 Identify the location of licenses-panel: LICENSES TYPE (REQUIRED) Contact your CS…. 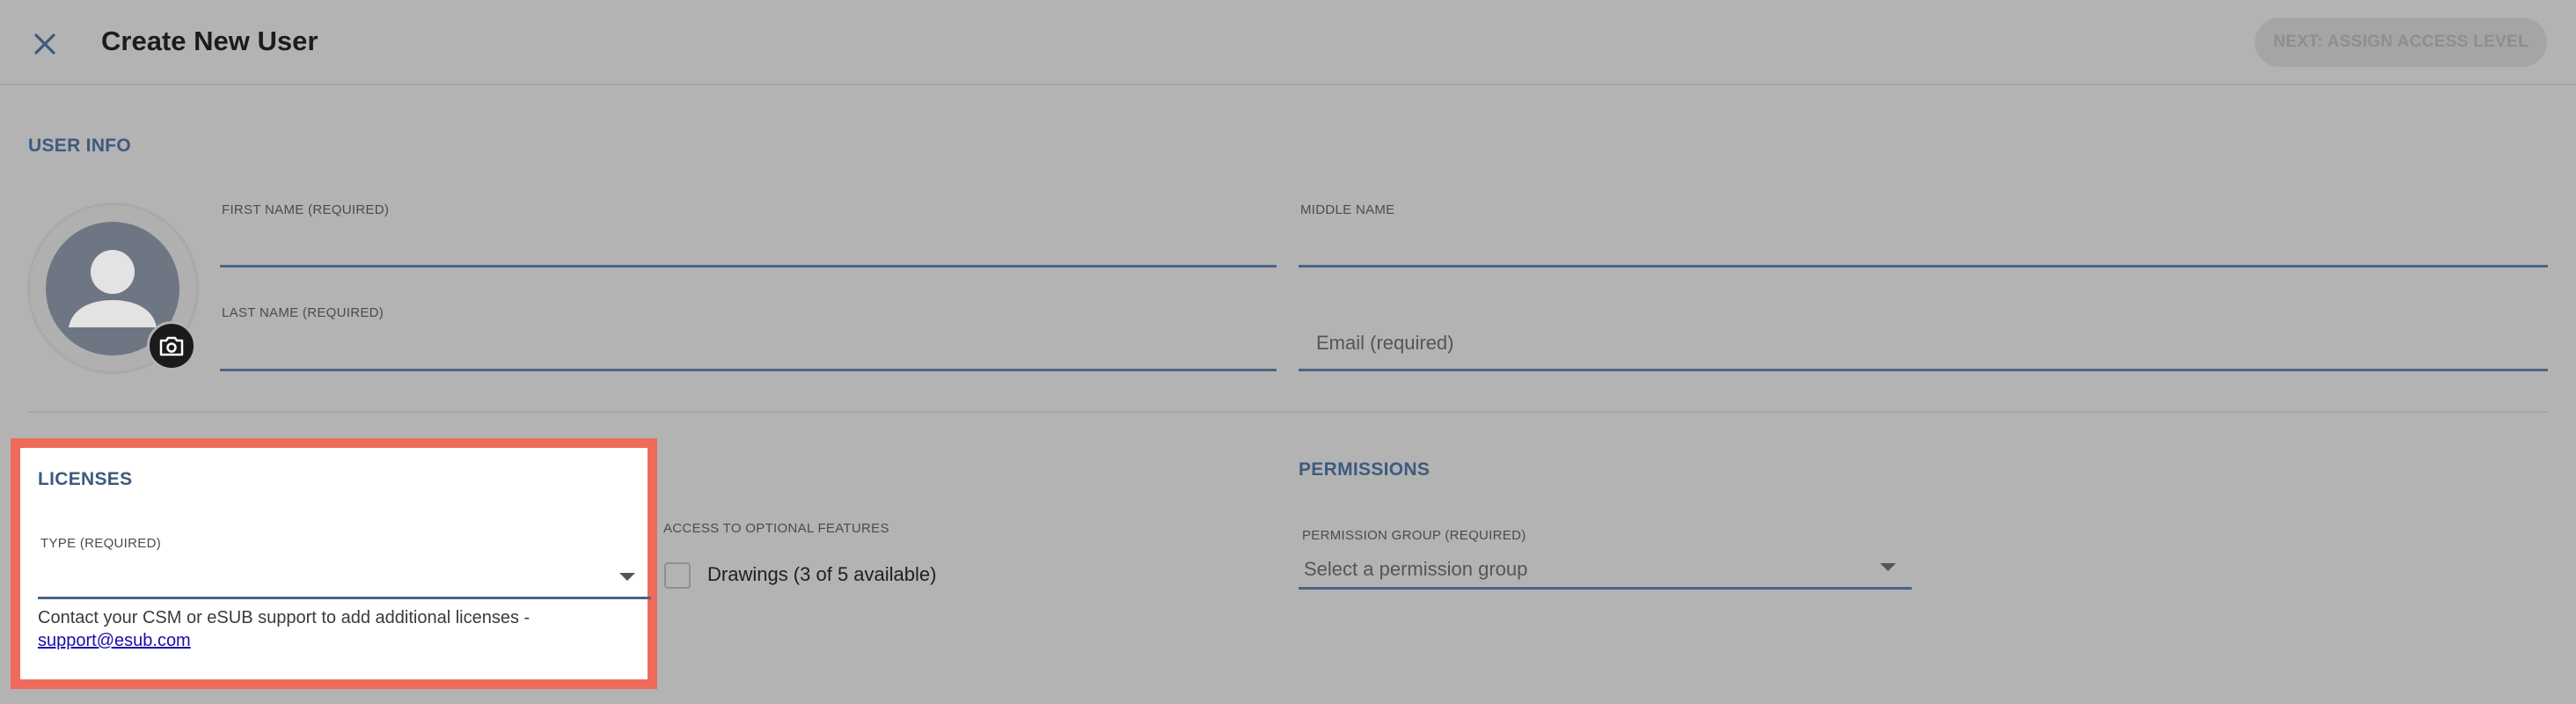
(334, 563).